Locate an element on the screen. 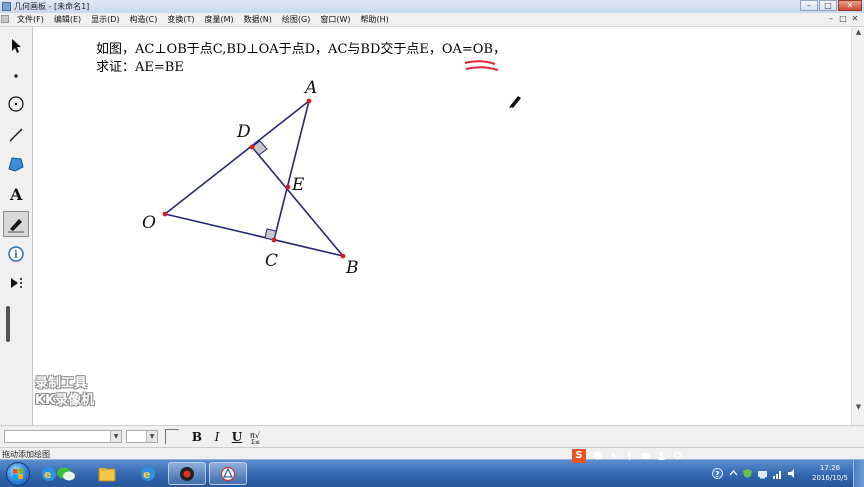  text-a-icon: A is located at coordinates (16, 194).